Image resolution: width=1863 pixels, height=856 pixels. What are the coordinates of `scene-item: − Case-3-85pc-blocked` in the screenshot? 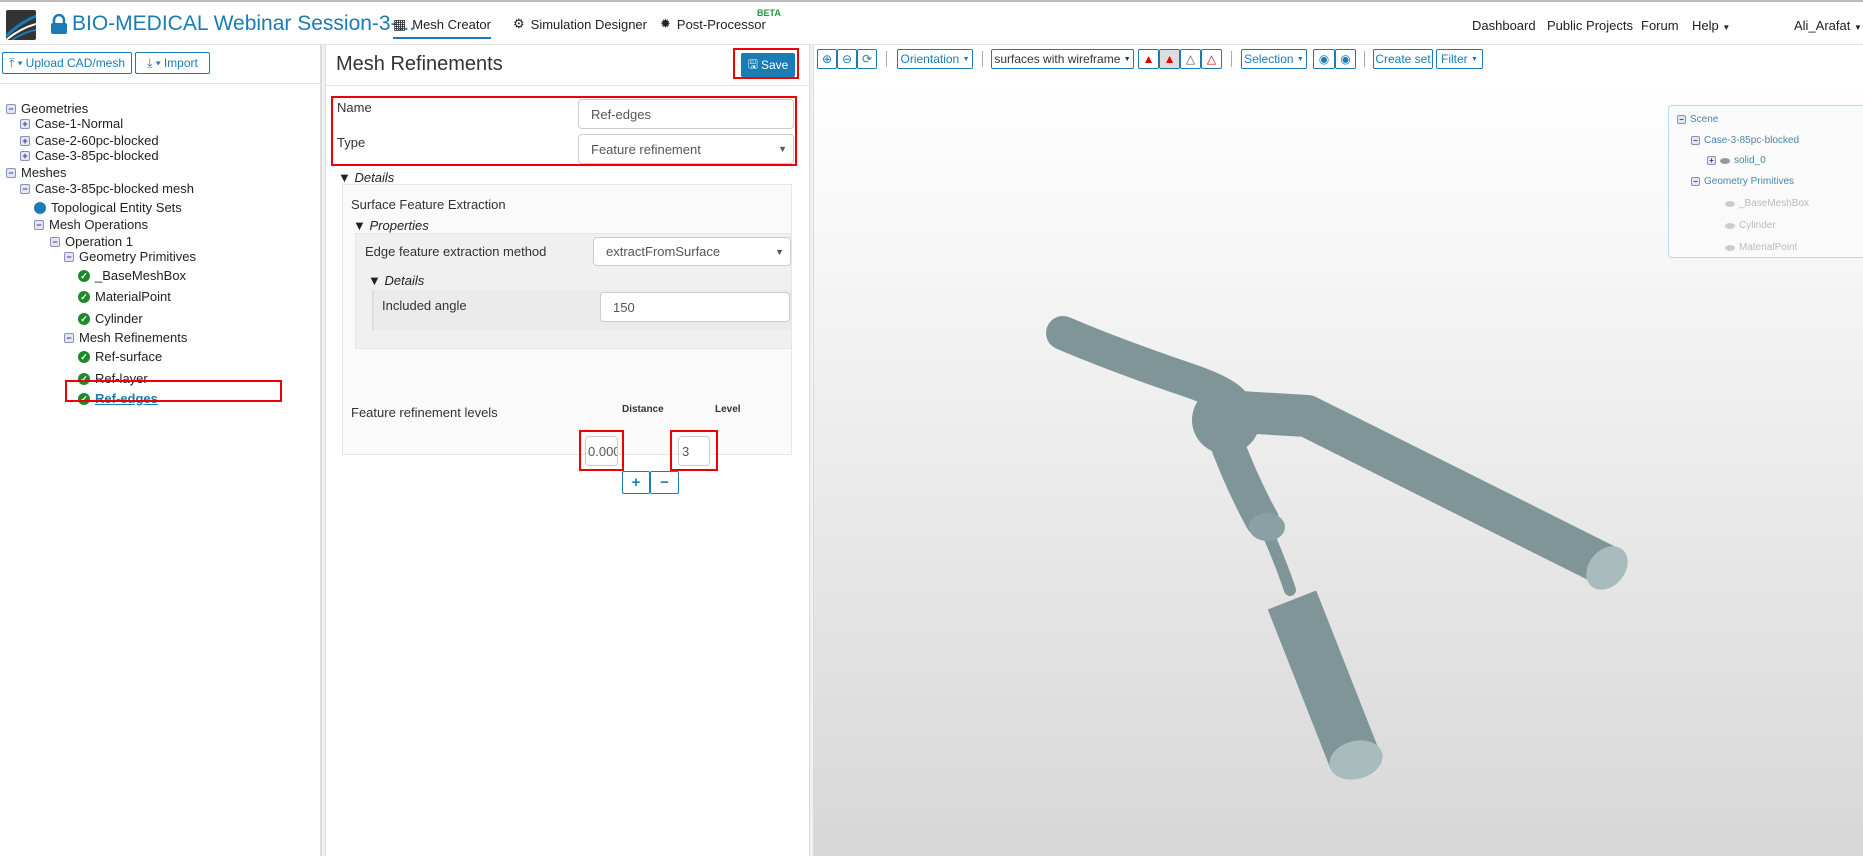 It's located at (1745, 140).